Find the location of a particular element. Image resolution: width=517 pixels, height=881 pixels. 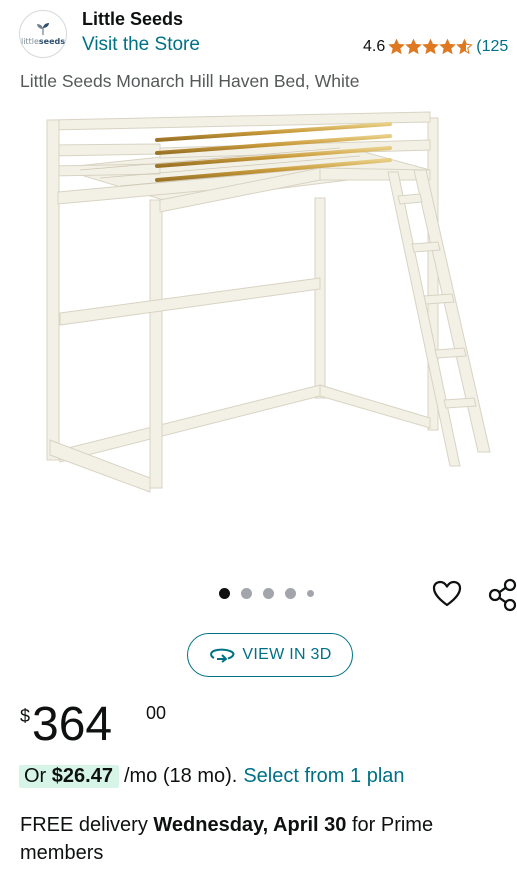

delivery-prefix: FREE delivery is located at coordinates (84, 825).